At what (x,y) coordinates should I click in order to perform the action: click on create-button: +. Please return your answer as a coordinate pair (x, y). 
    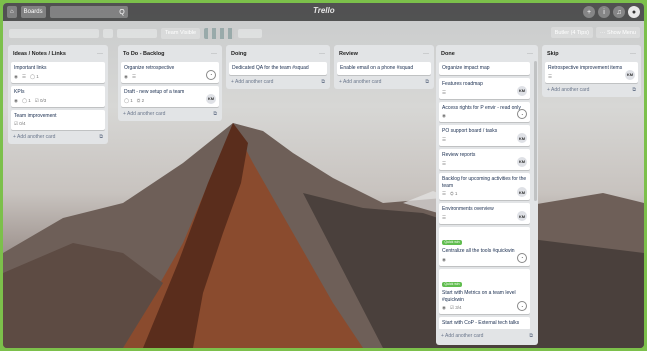
    Looking at the image, I should click on (589, 12).